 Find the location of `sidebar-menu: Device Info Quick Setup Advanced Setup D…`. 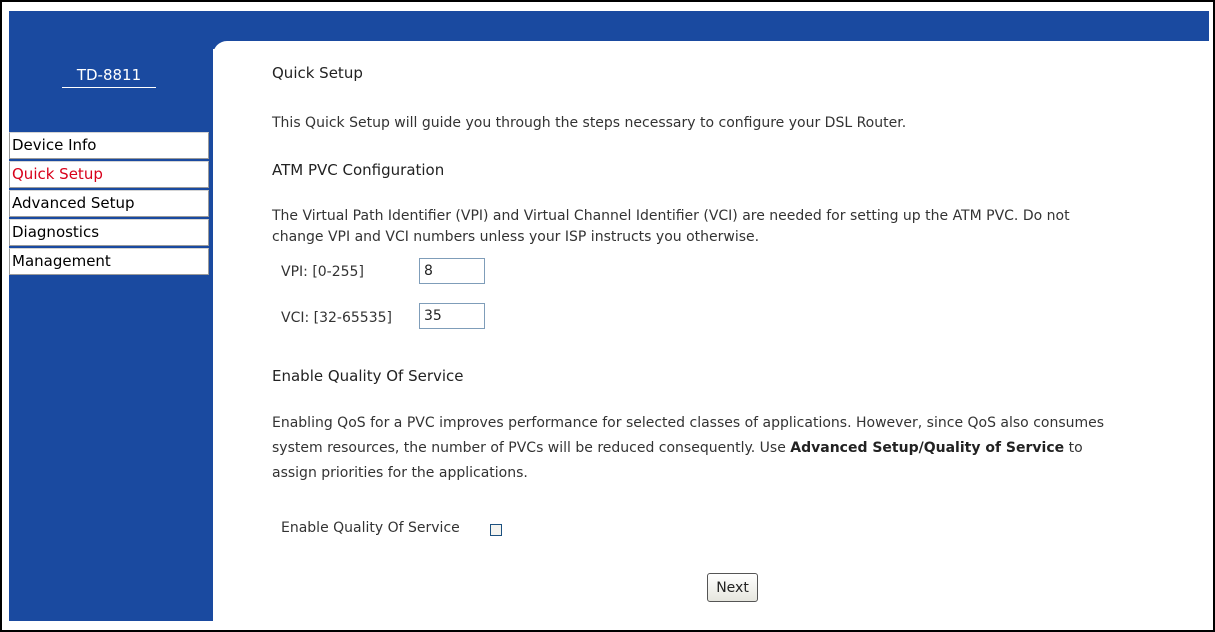

sidebar-menu: Device Info Quick Setup Advanced Setup D… is located at coordinates (109, 204).